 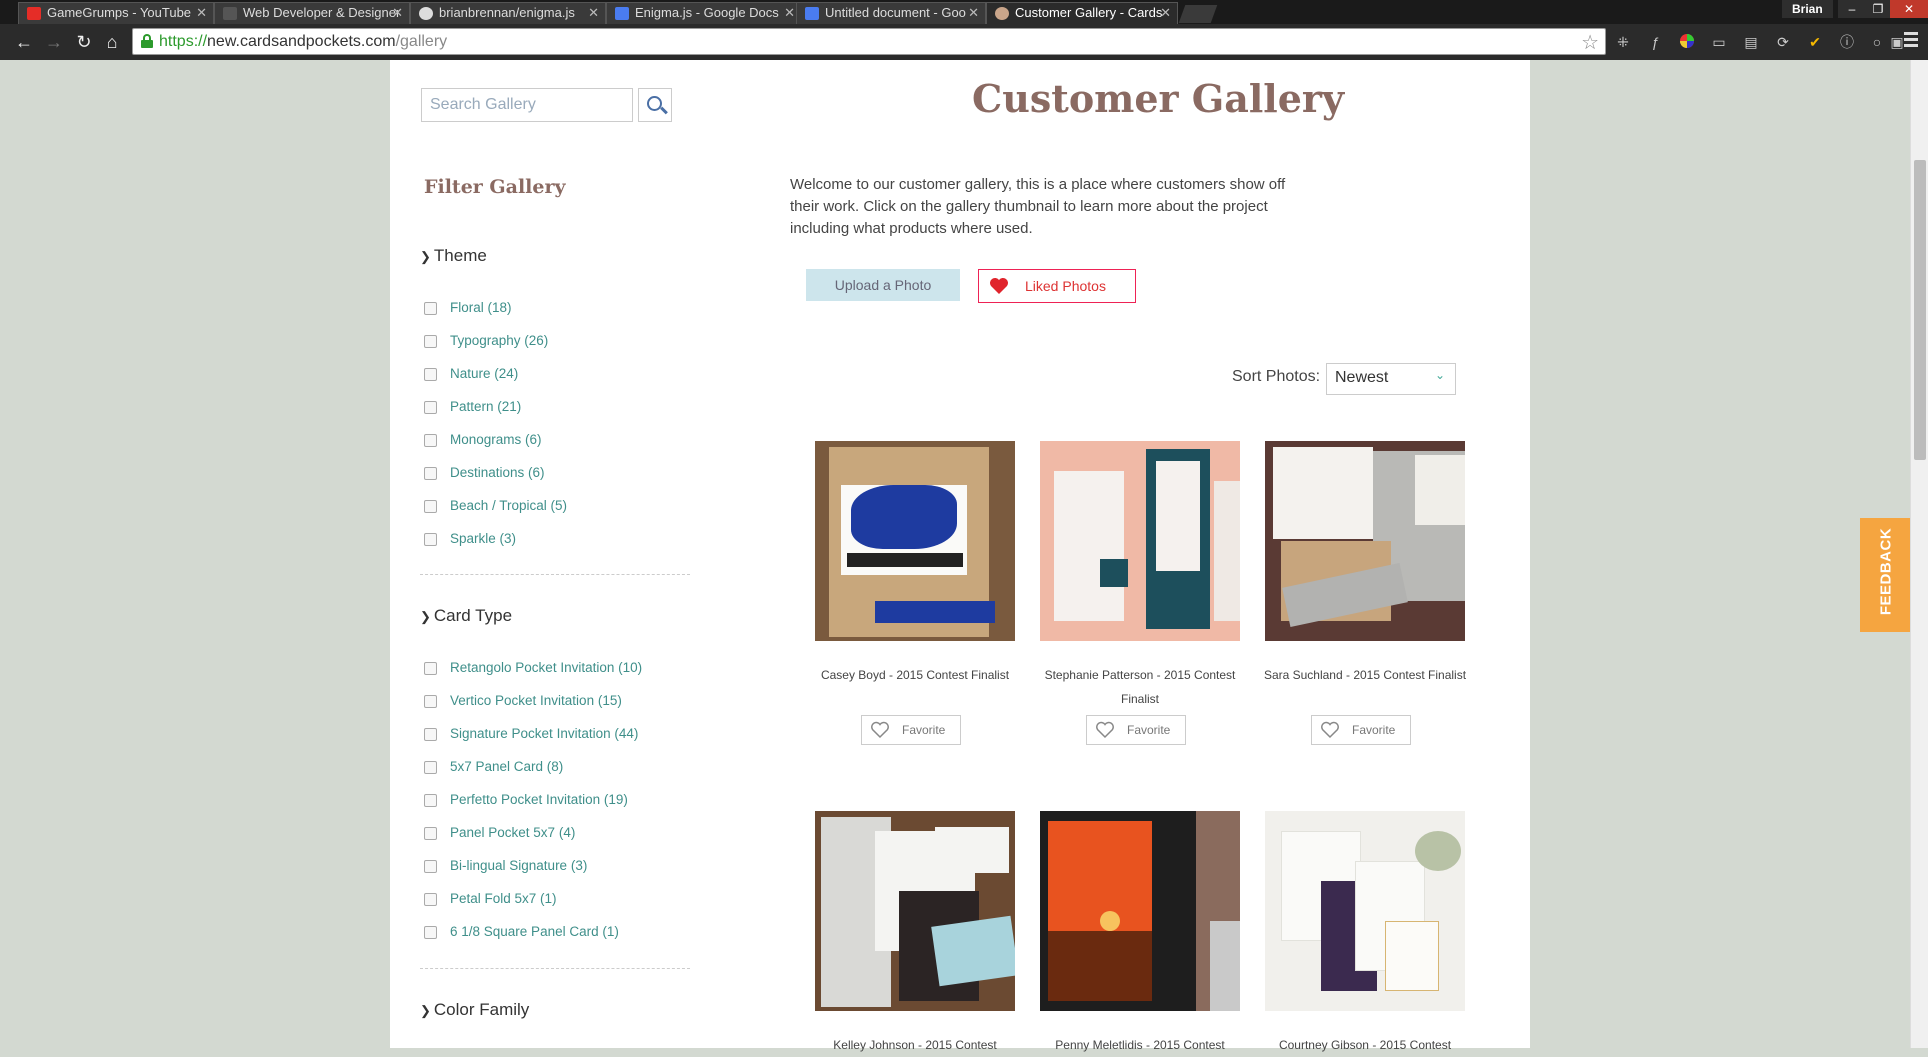 I want to click on feedback-tab: FEEDBACK, so click(x=1886, y=575).